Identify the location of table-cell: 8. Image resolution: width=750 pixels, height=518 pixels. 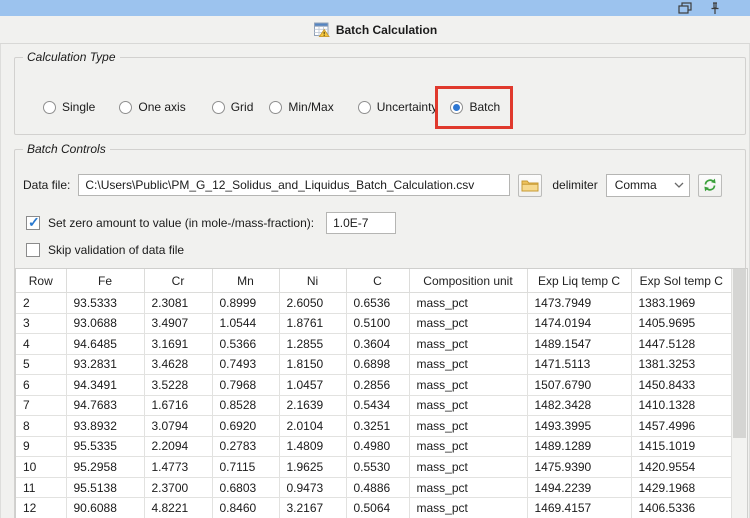
(41, 426).